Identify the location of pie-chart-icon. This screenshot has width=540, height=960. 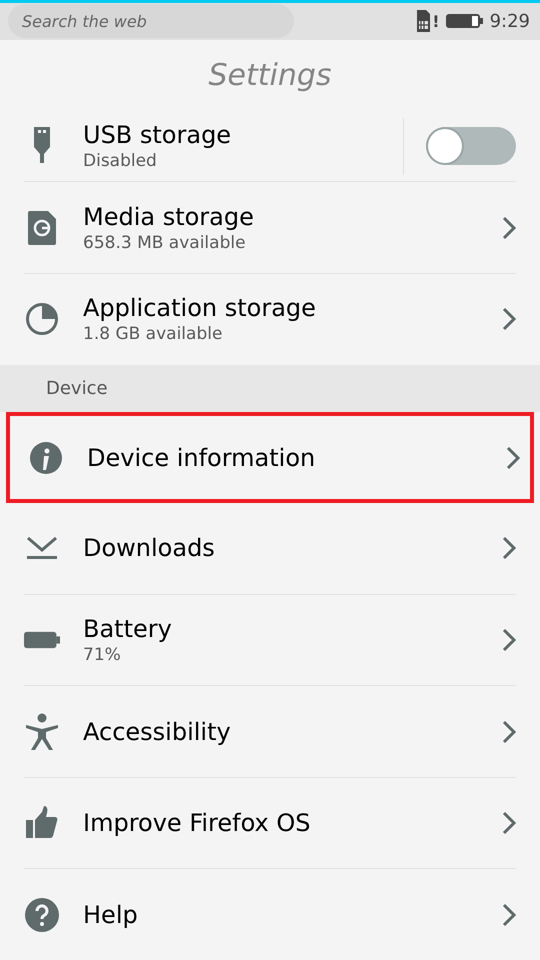
(42, 319).